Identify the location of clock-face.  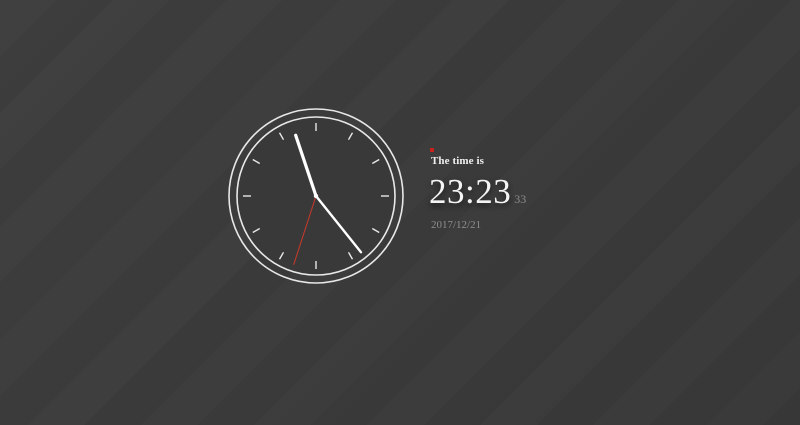
(316, 196).